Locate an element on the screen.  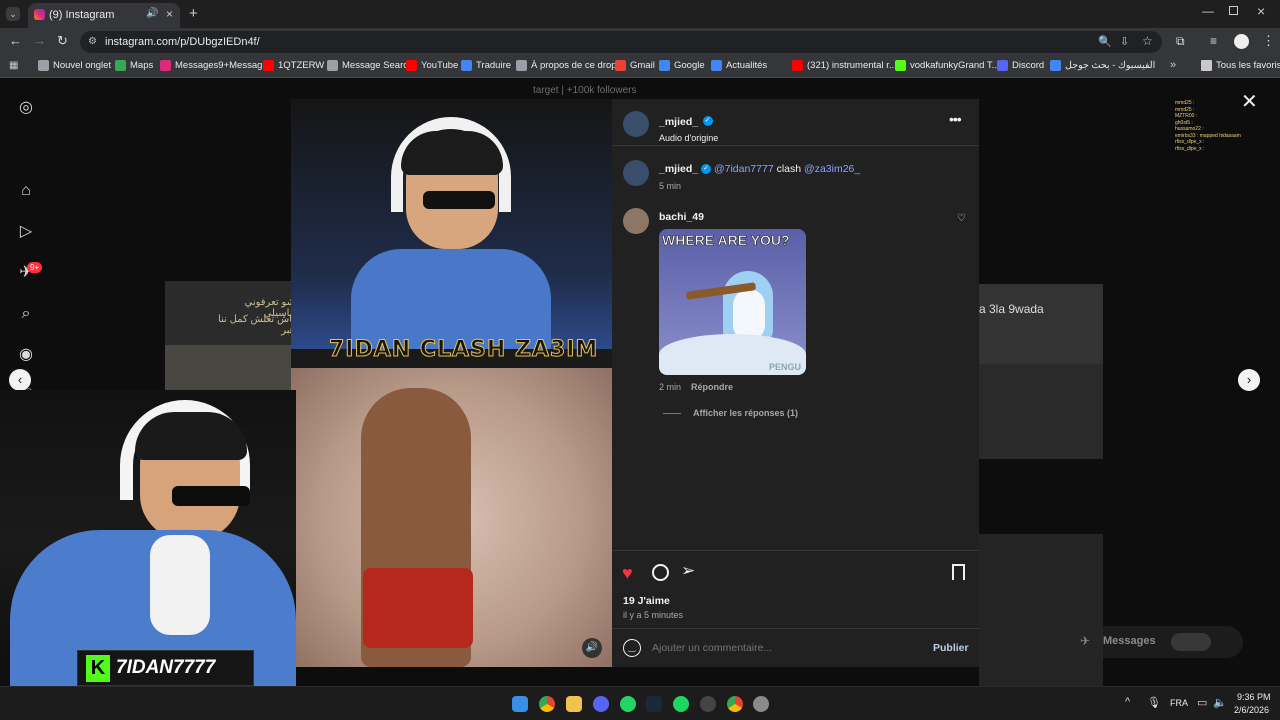
cap-shape is located at coordinates (452, 153).